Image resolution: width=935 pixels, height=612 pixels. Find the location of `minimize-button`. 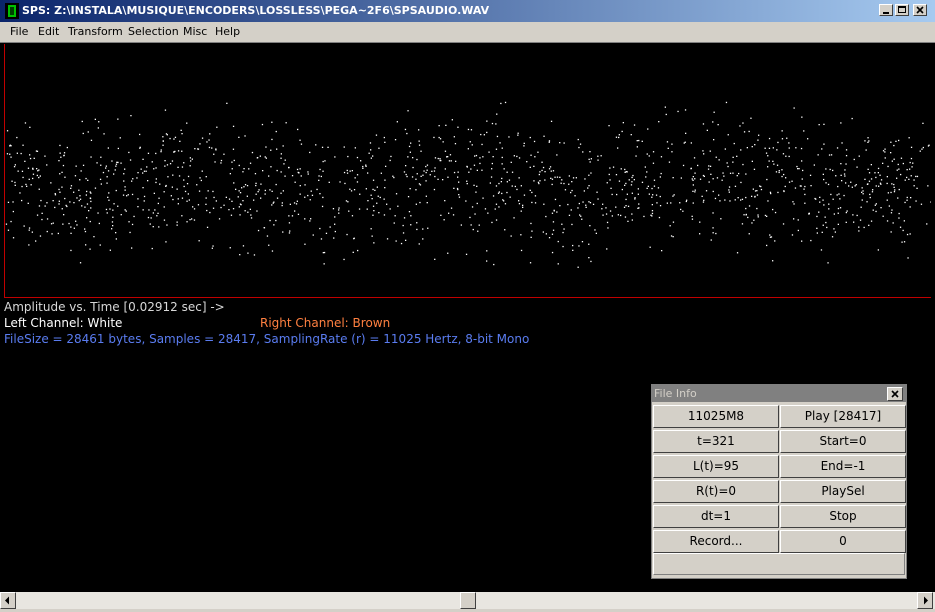

minimize-button is located at coordinates (886, 10).